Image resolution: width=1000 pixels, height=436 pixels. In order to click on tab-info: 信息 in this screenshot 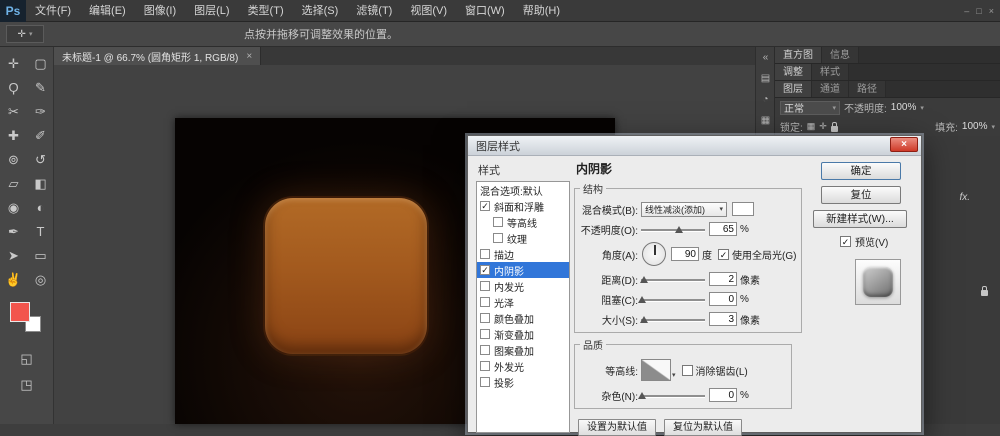, I will do `click(840, 55)`.